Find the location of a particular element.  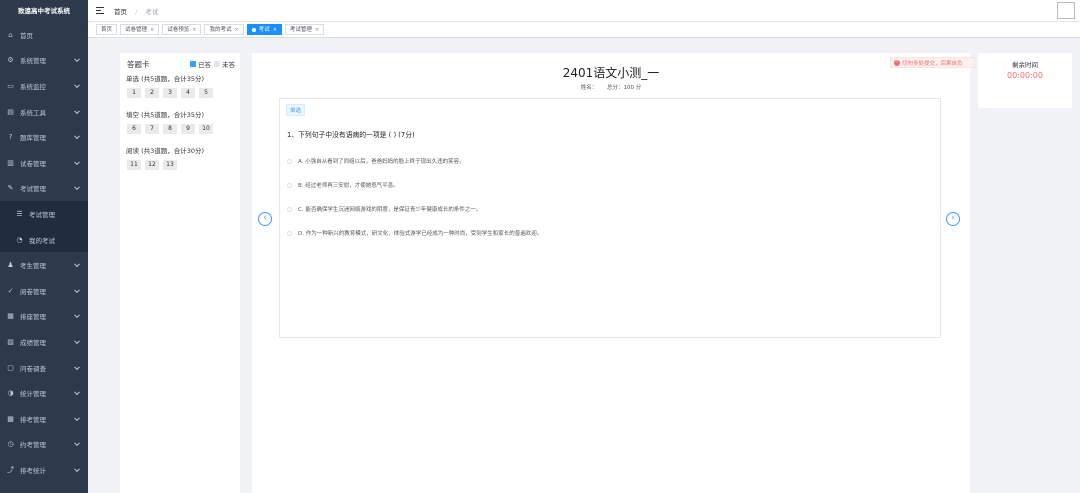

sidebar-item-label: 系统监控 is located at coordinates (33, 86).